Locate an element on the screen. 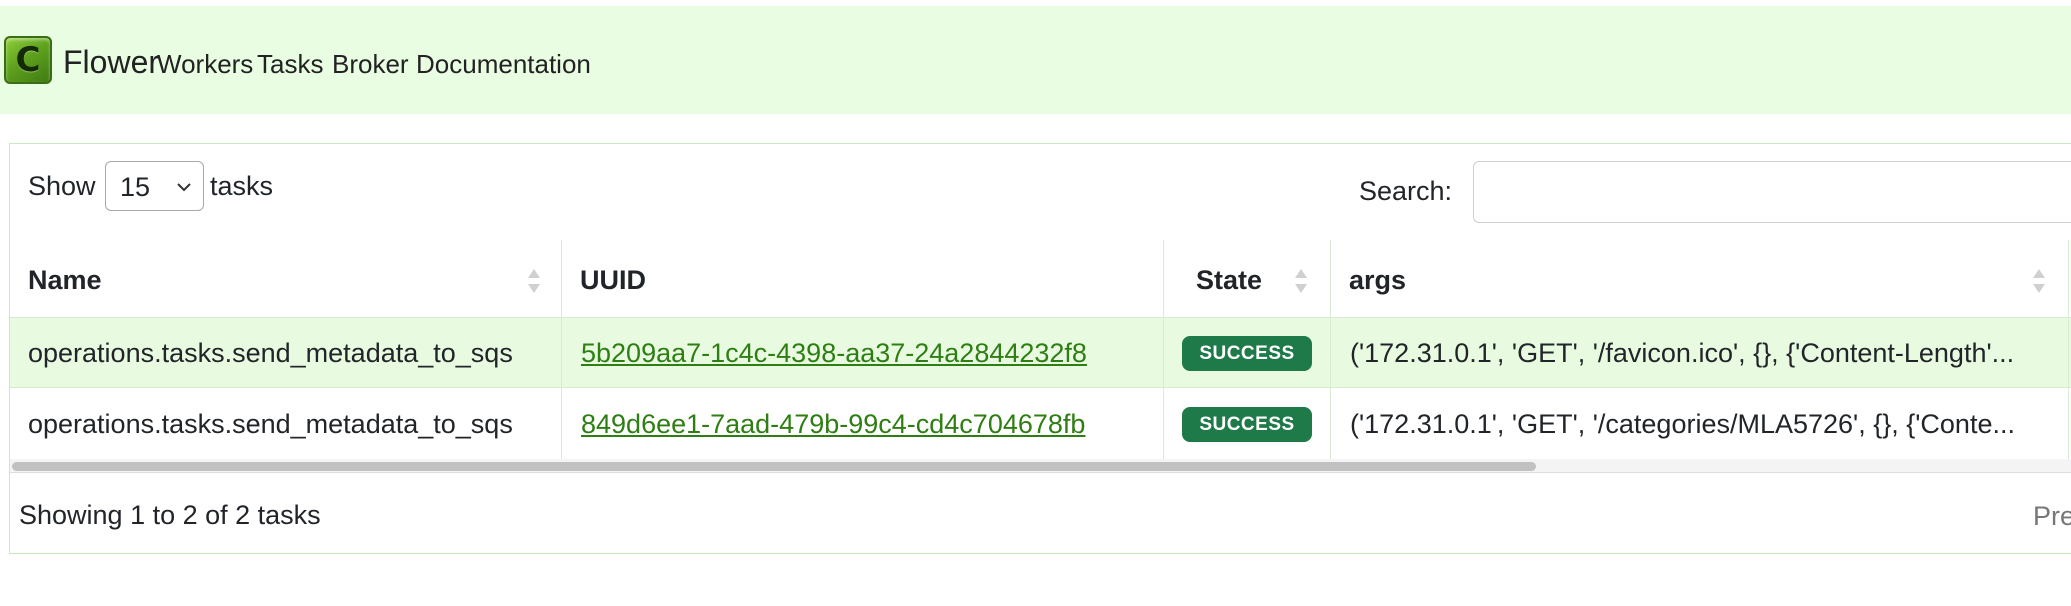 This screenshot has width=2071, height=606. nav-link-documentation: Documentation is located at coordinates (503, 64).